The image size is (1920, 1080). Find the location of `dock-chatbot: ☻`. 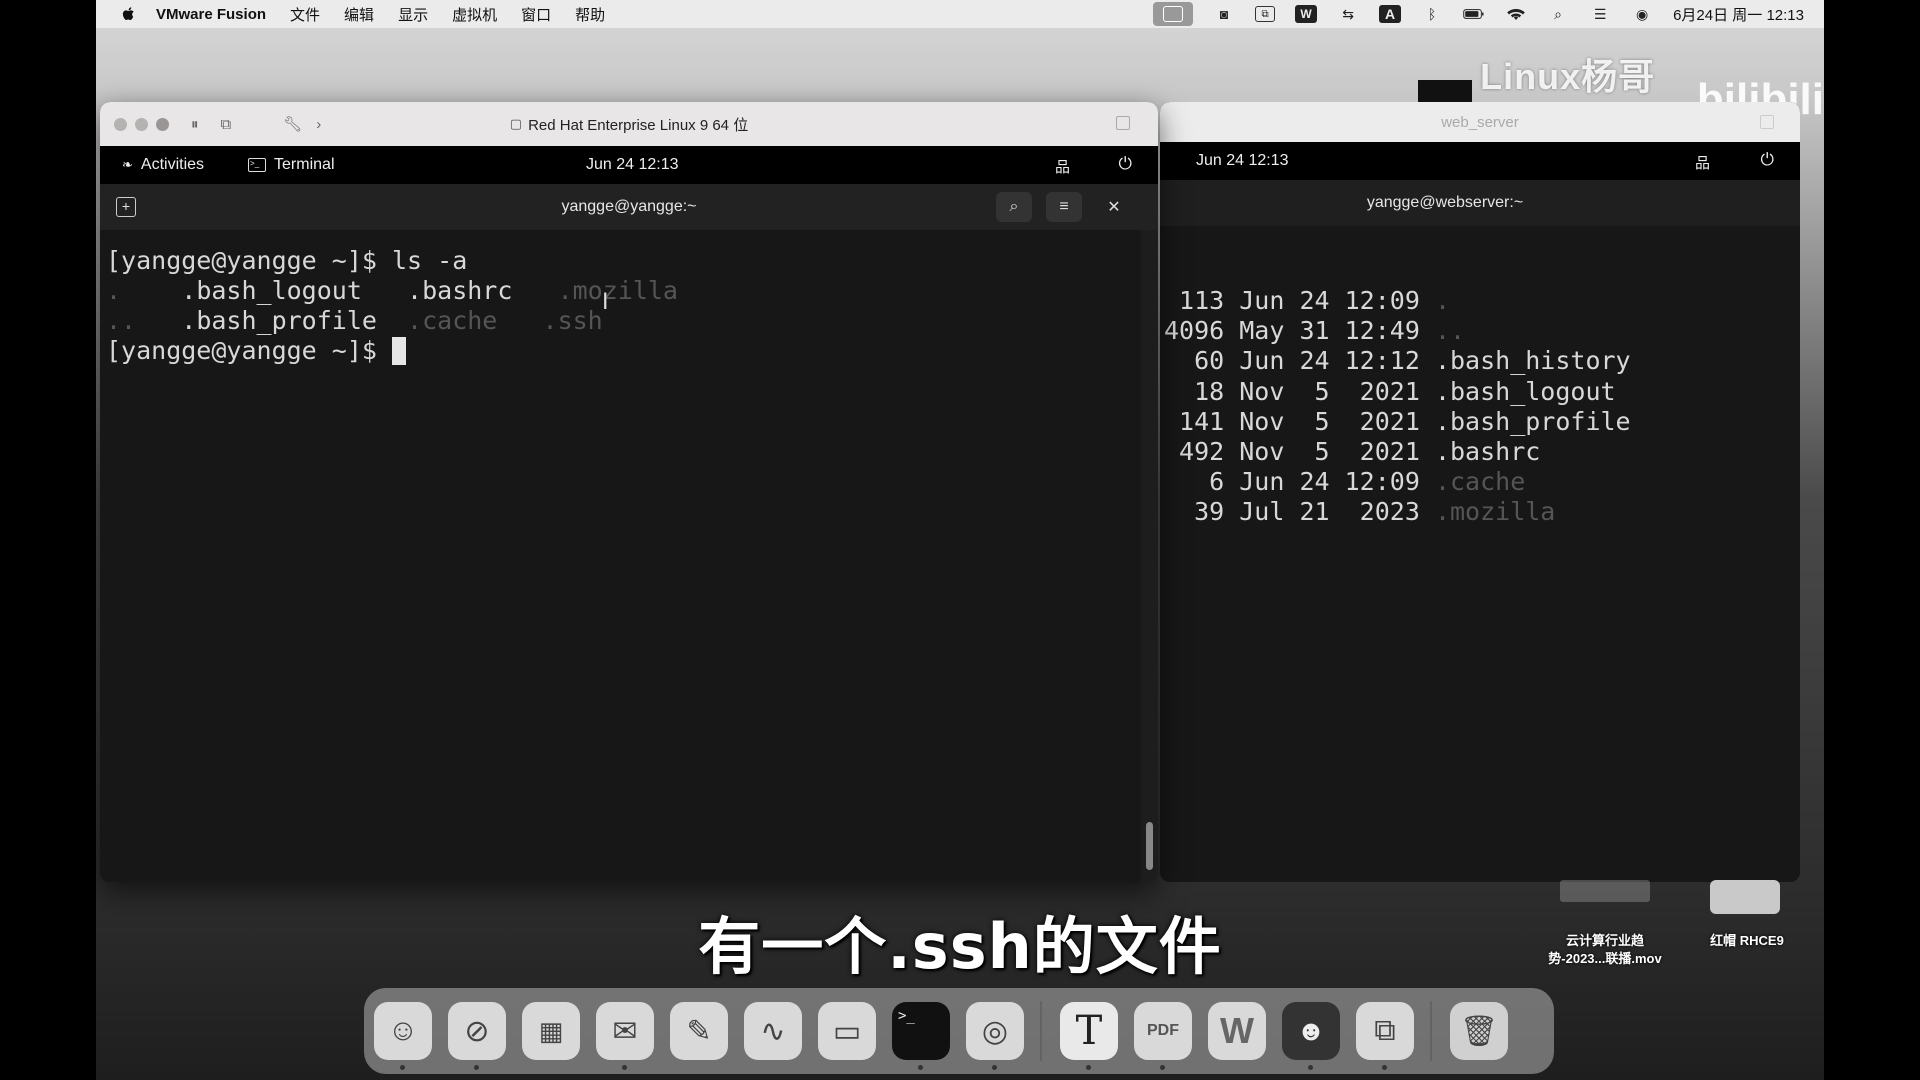

dock-chatbot: ☻ is located at coordinates (1311, 1036).